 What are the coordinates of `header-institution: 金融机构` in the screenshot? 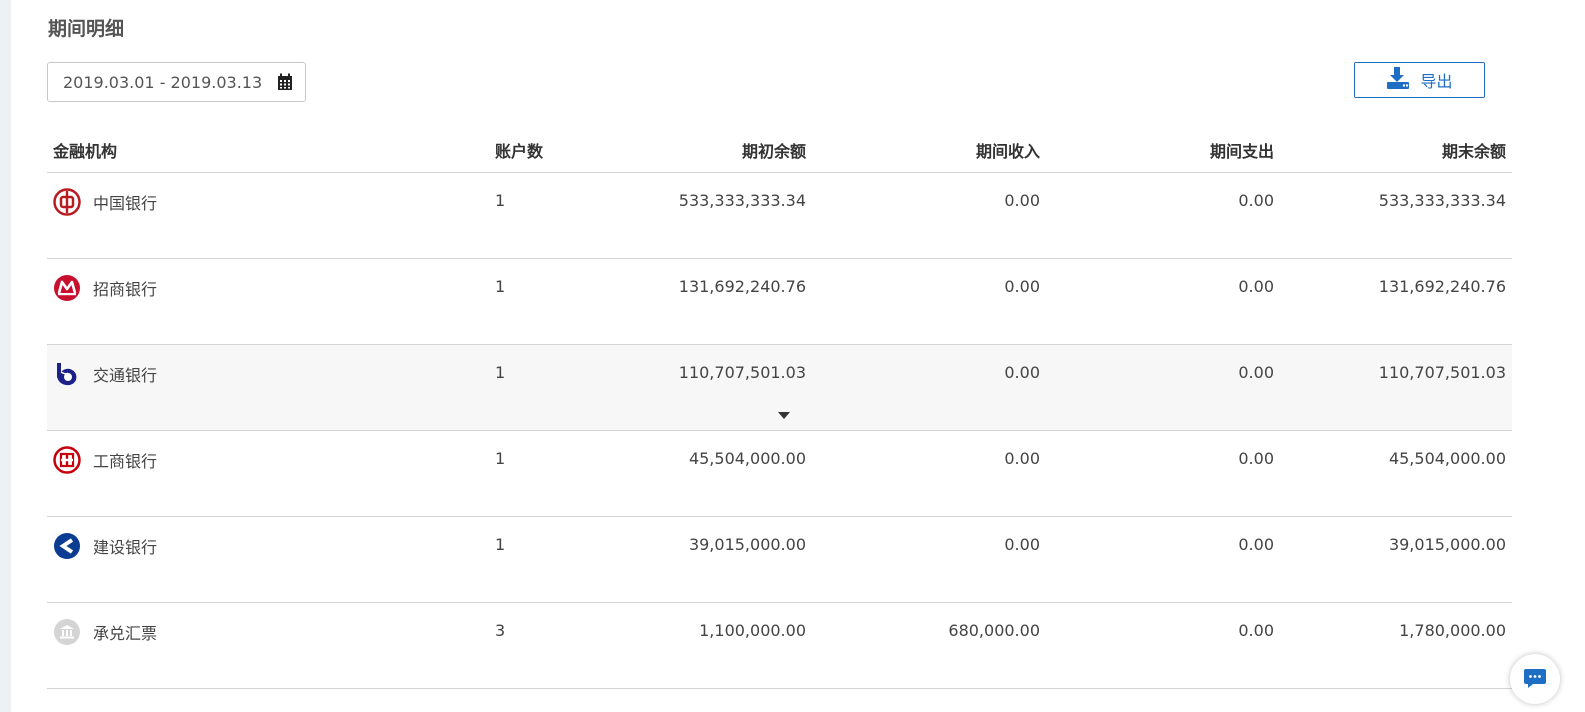 It's located at (268, 150).